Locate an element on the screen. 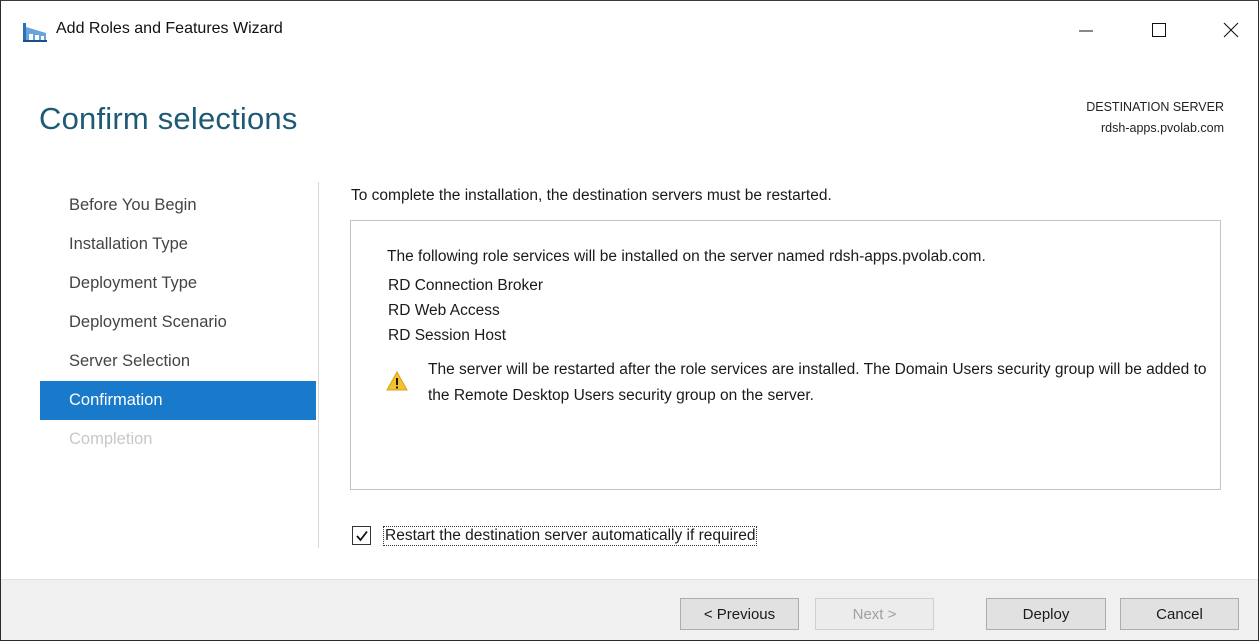 This screenshot has height=641, width=1259. close-icon is located at coordinates (1231, 30).